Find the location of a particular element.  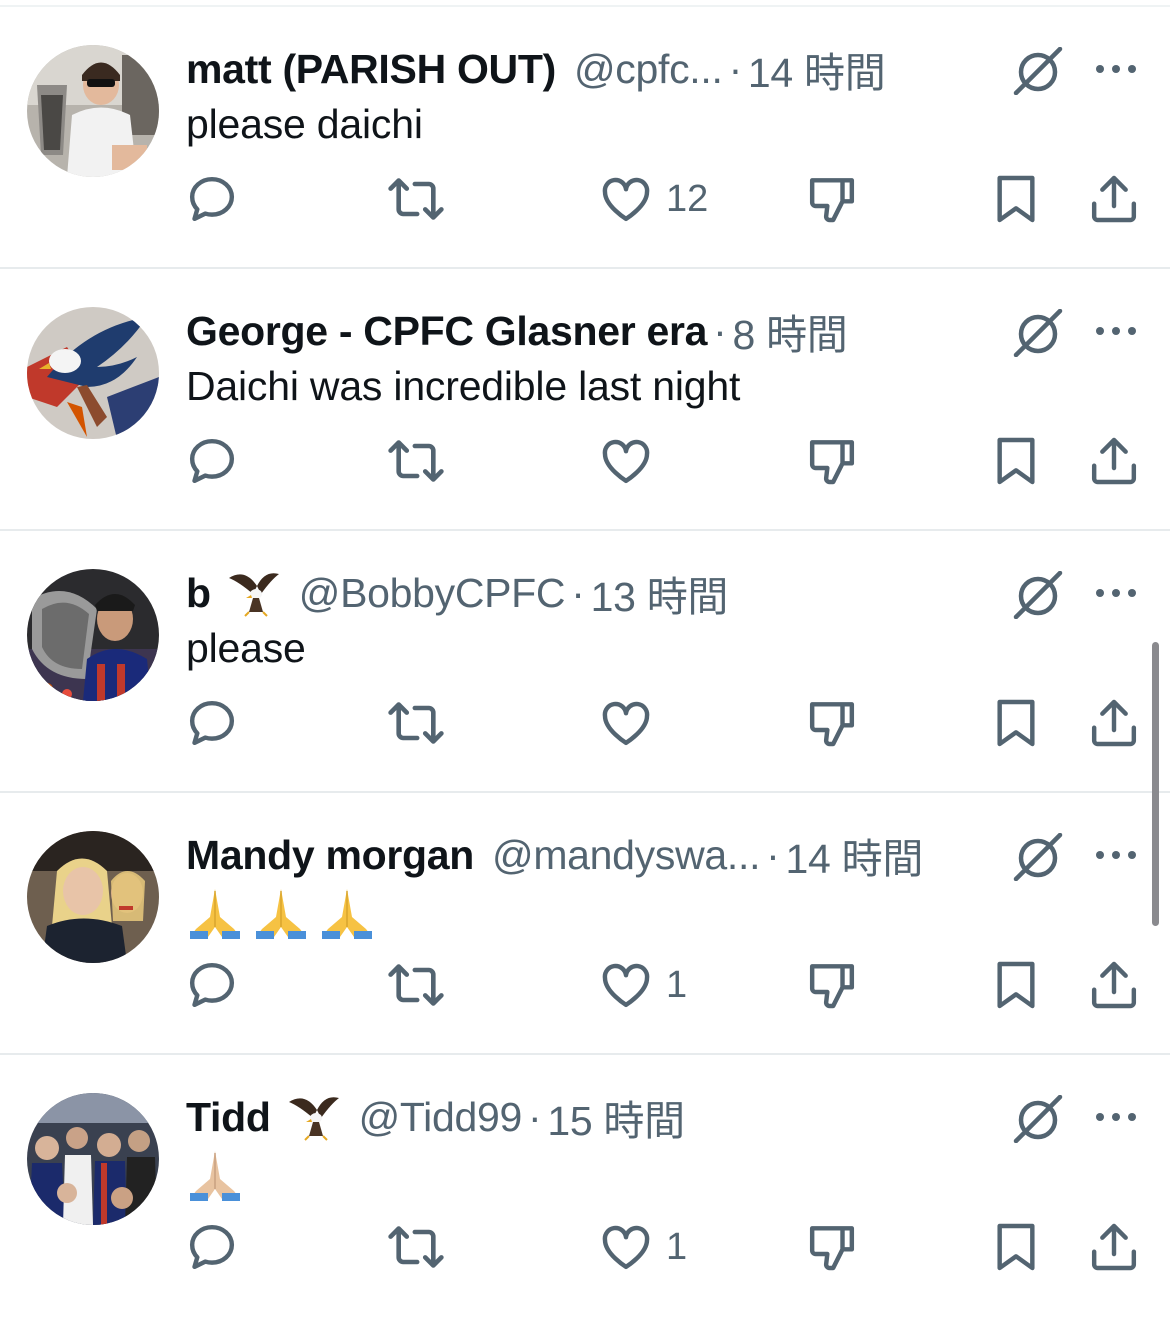

like-count: 1 is located at coordinates (677, 1246).